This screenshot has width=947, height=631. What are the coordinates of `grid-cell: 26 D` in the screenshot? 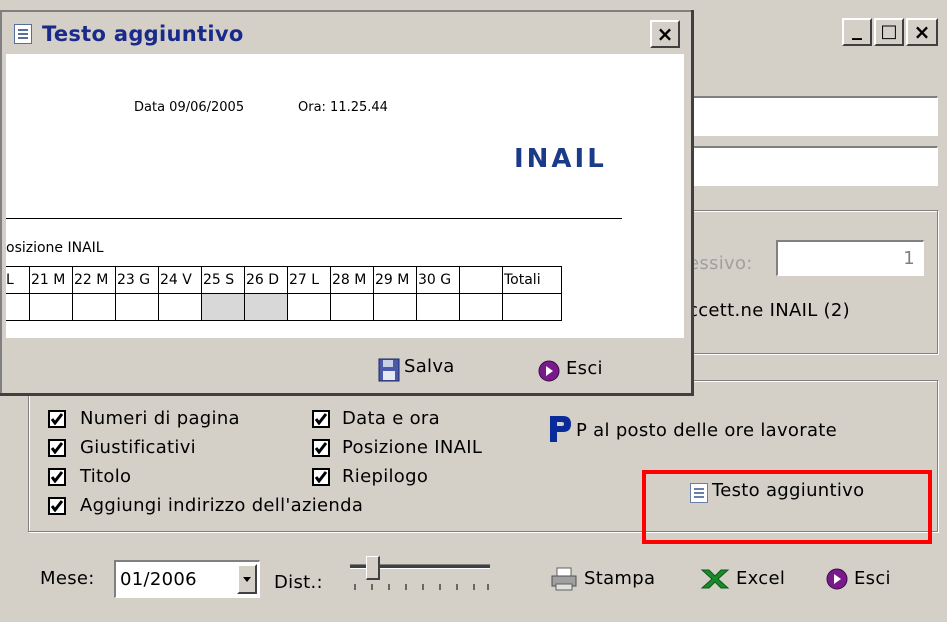 It's located at (266, 280).